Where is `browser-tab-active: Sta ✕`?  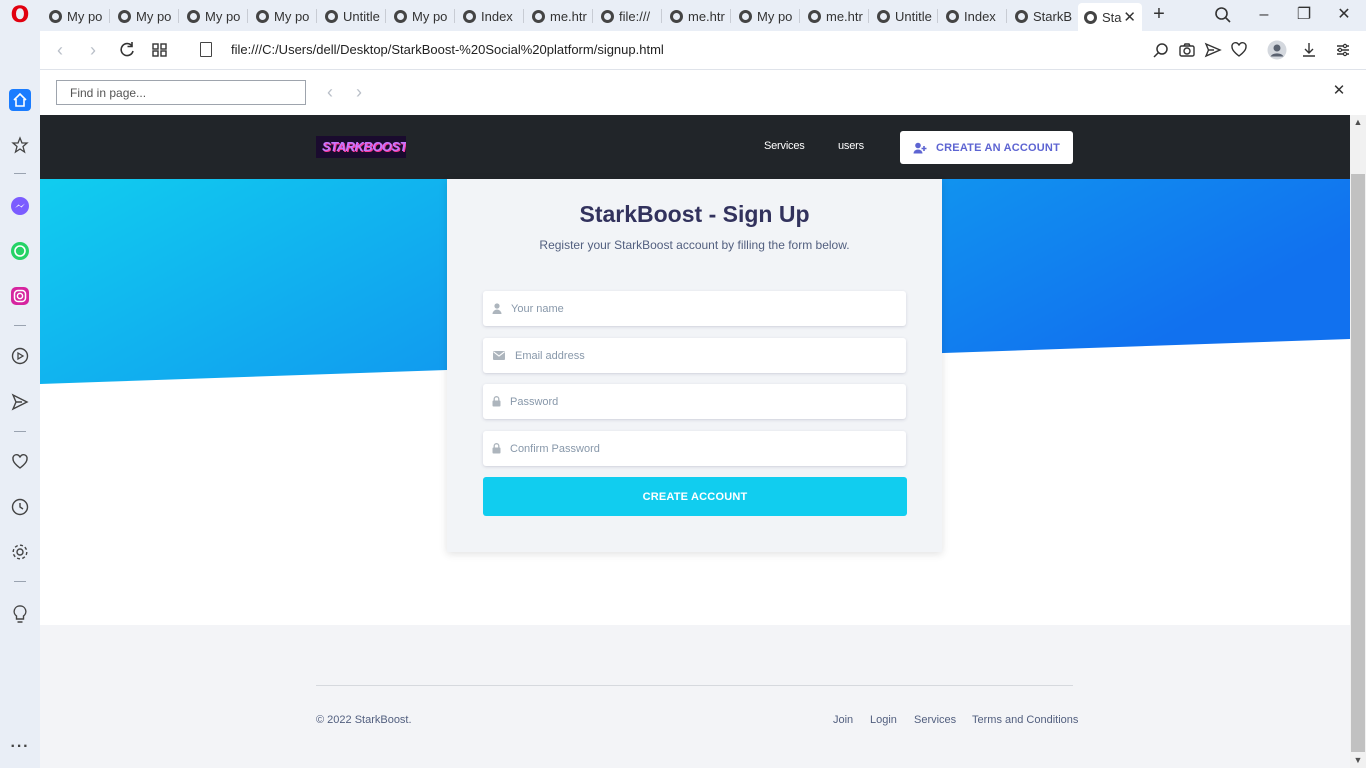 browser-tab-active: Sta ✕ is located at coordinates (1110, 17).